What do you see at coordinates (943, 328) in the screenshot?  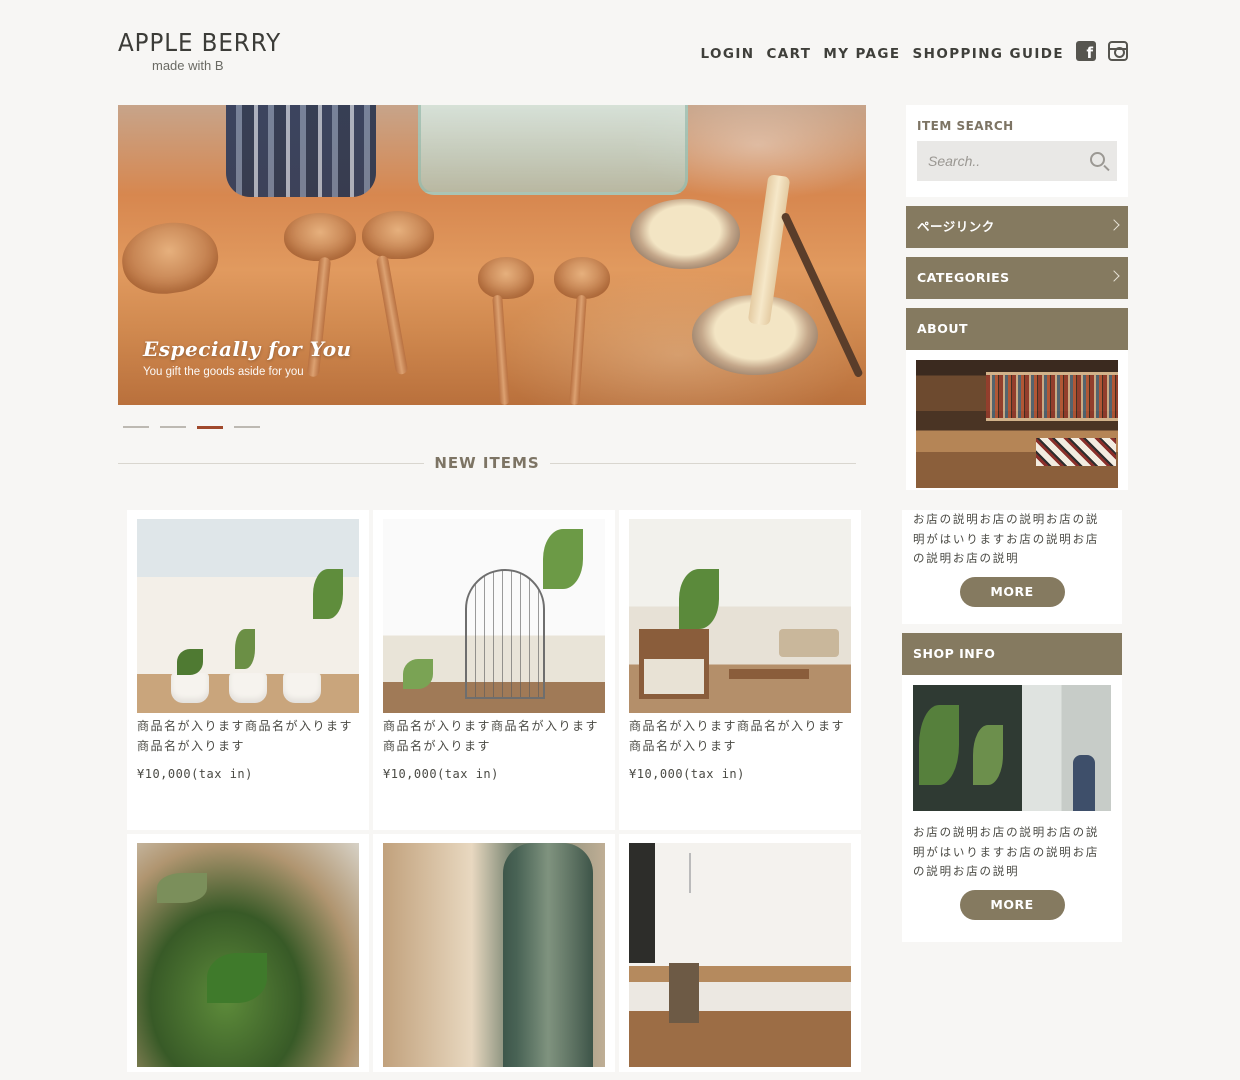 I see `about-label: ABOUT` at bounding box center [943, 328].